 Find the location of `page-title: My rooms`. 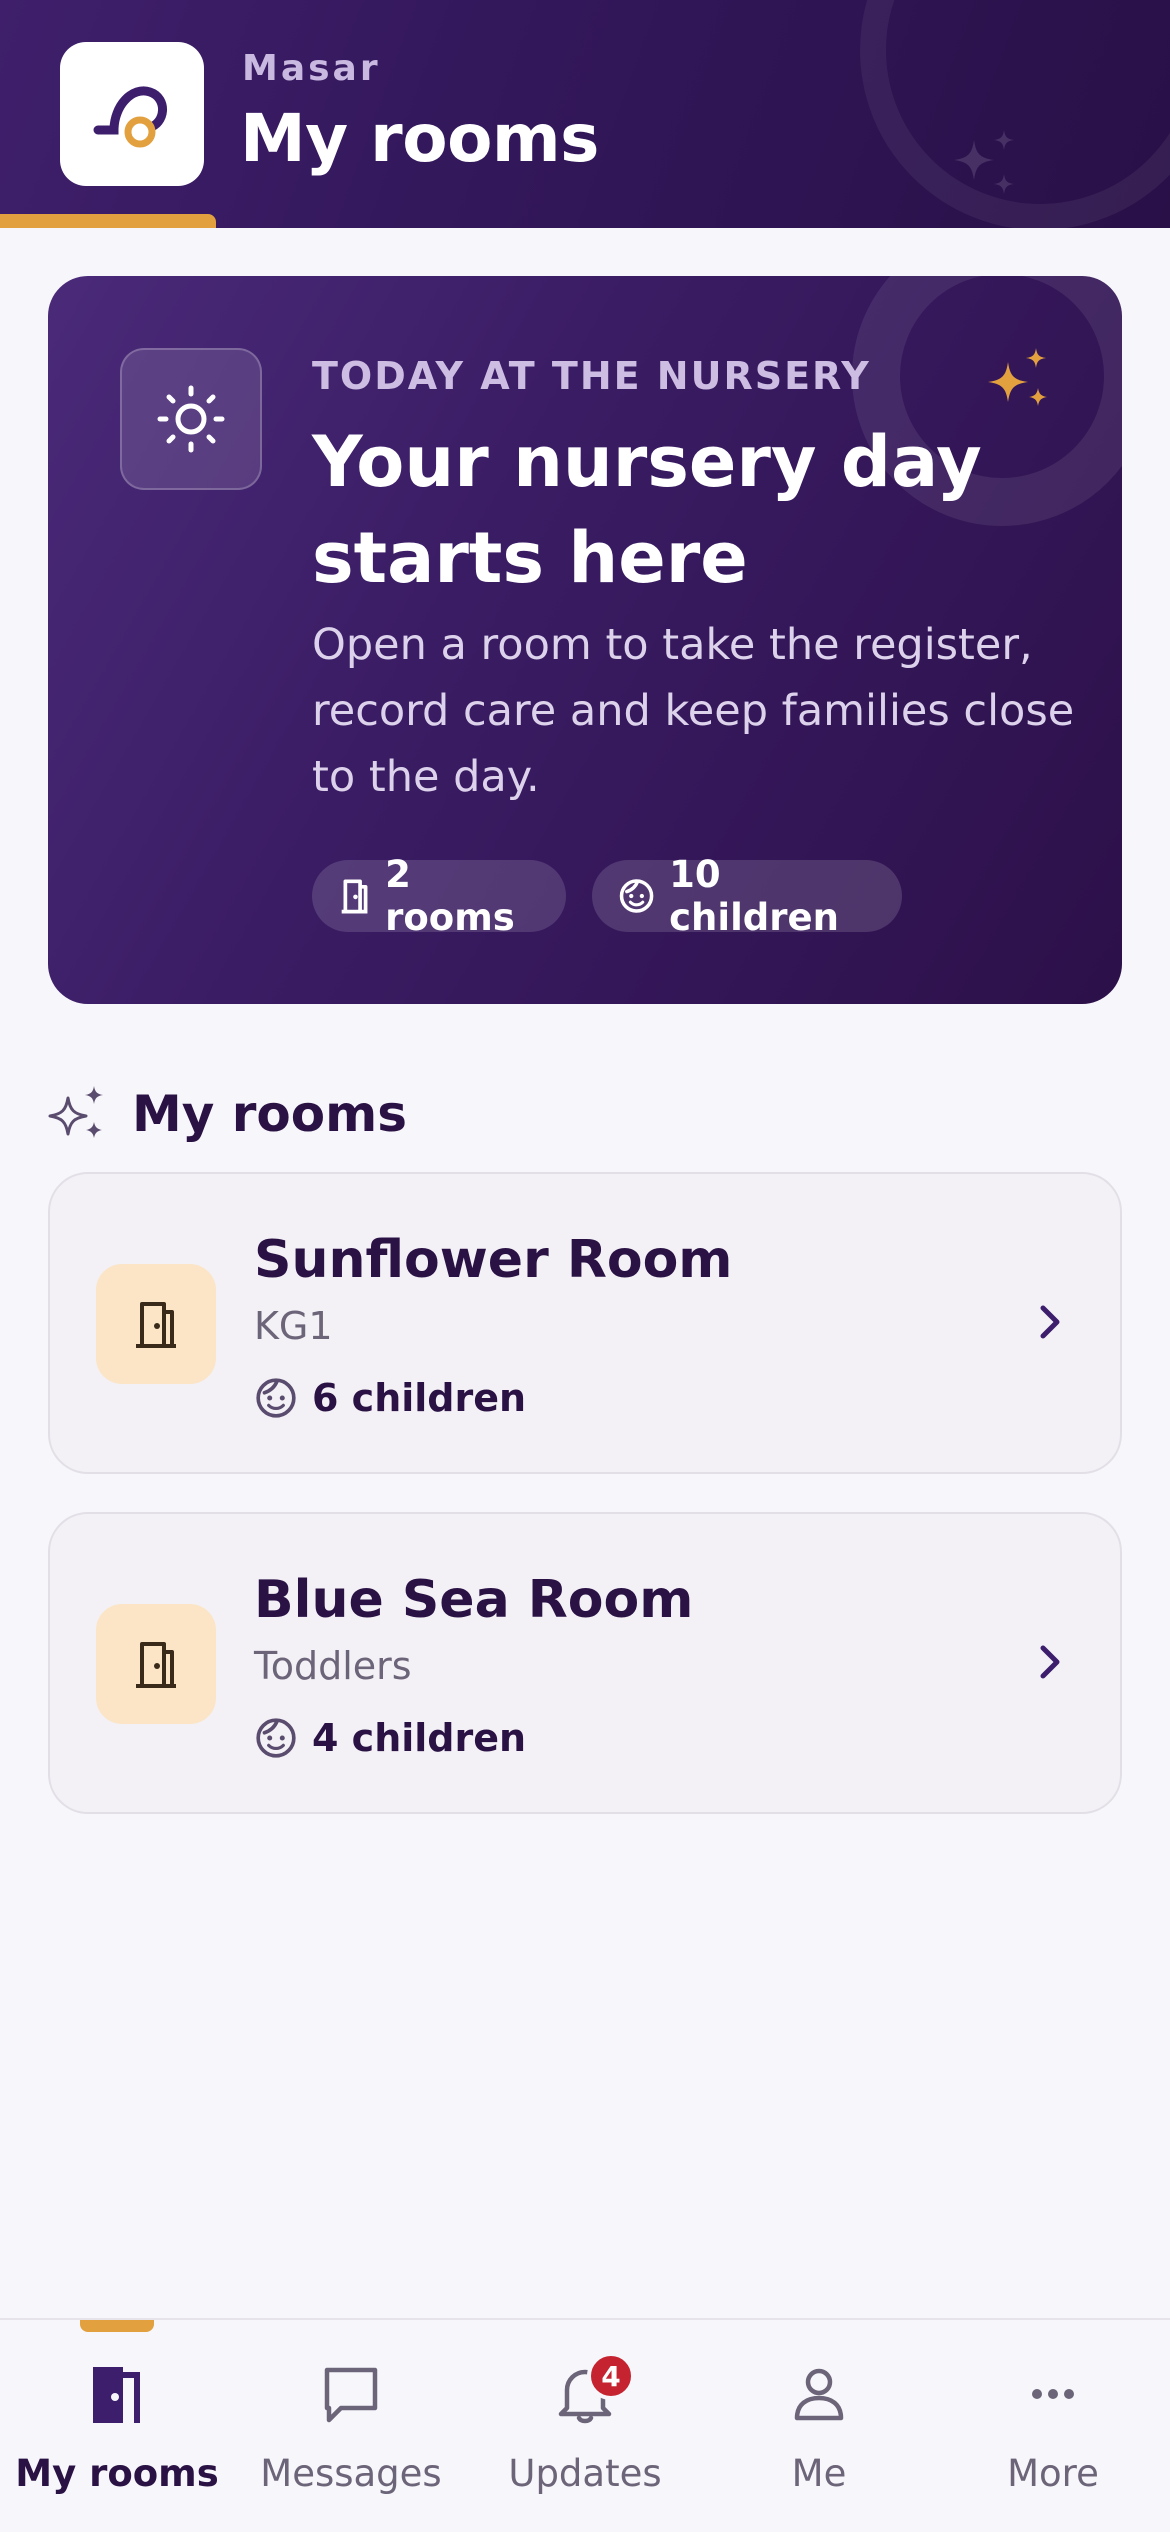

page-title: My rooms is located at coordinates (419, 138).